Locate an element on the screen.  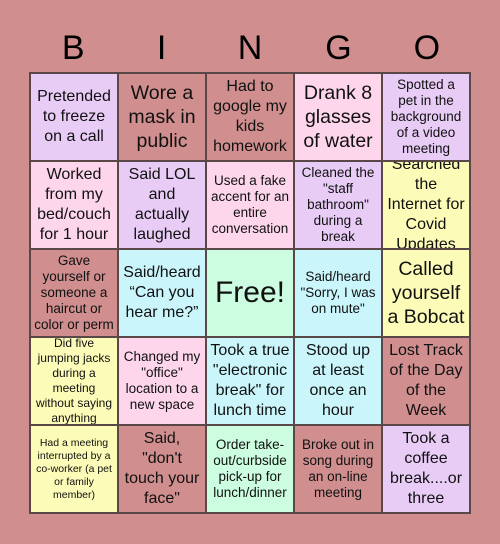
bingo-cell-g4: Stood up at least once an hour is located at coordinates (338, 381).